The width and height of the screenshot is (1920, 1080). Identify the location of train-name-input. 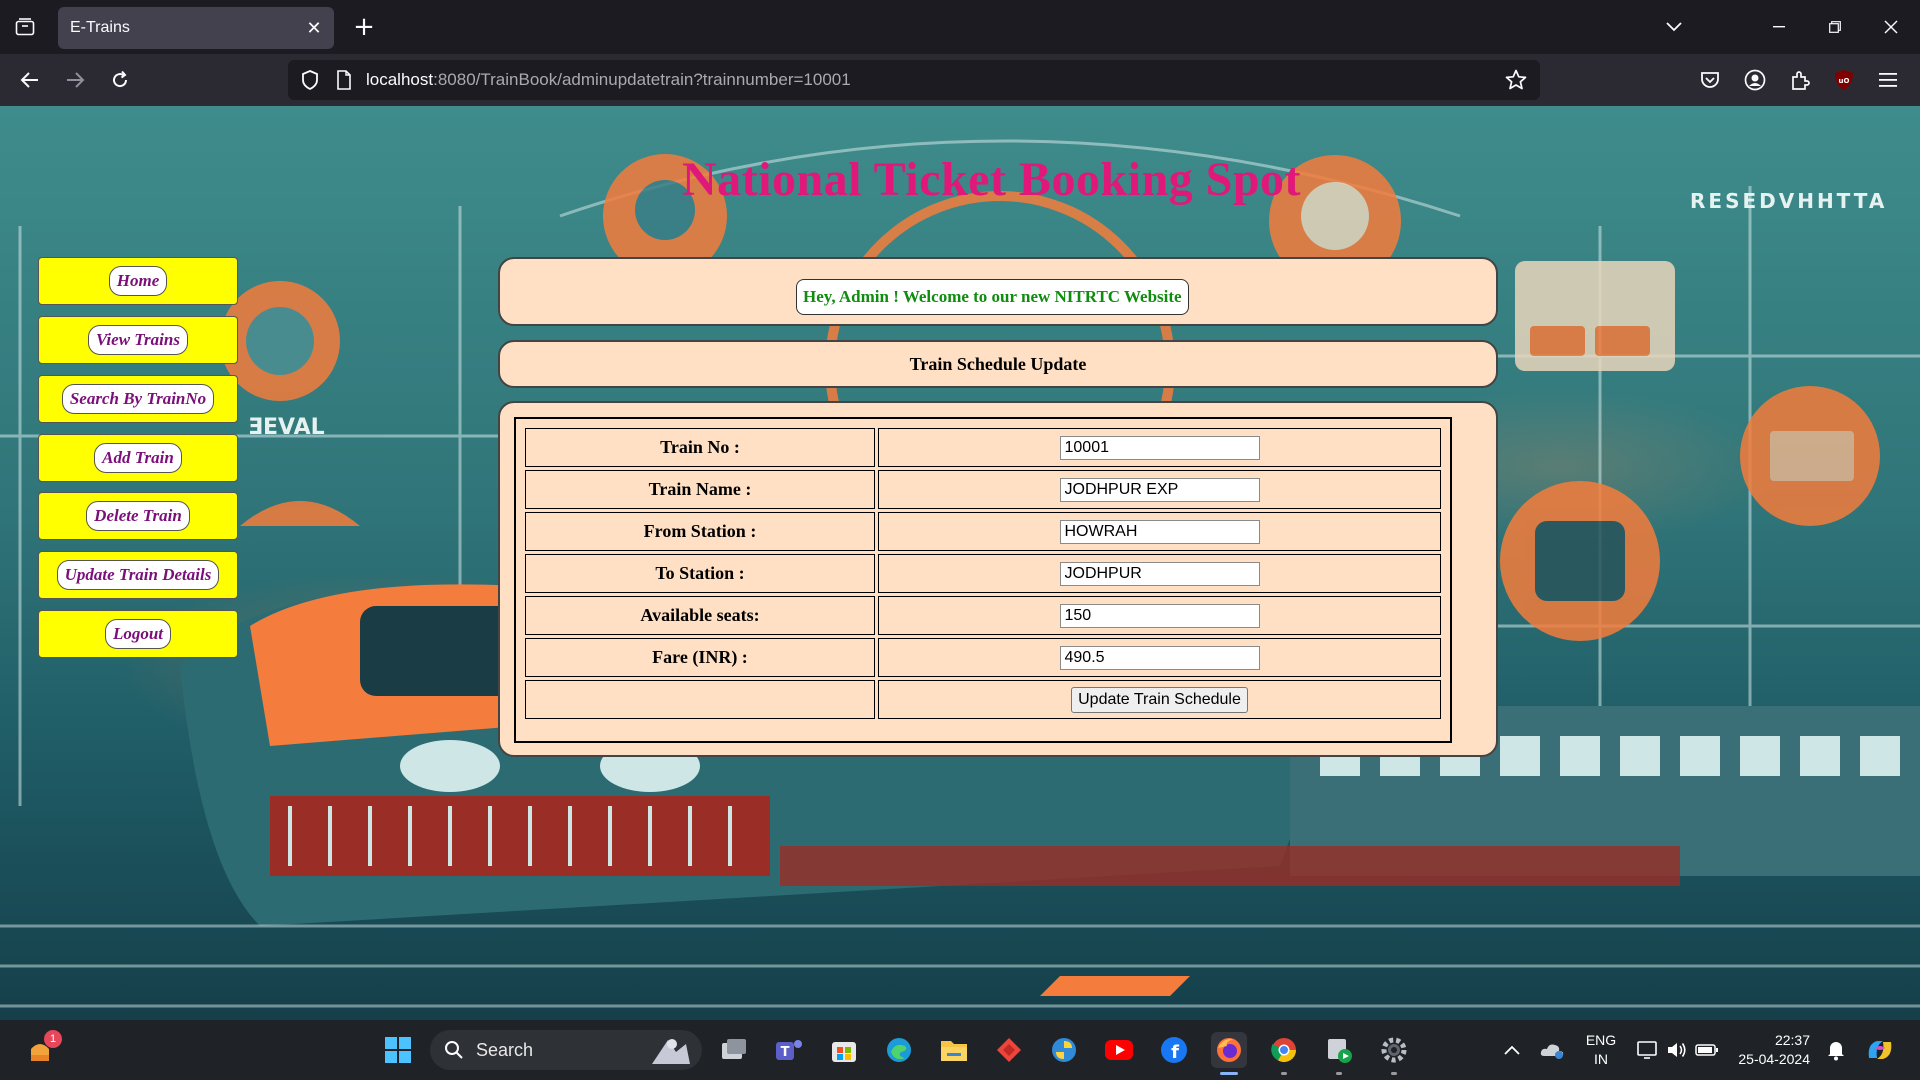
(1159, 489).